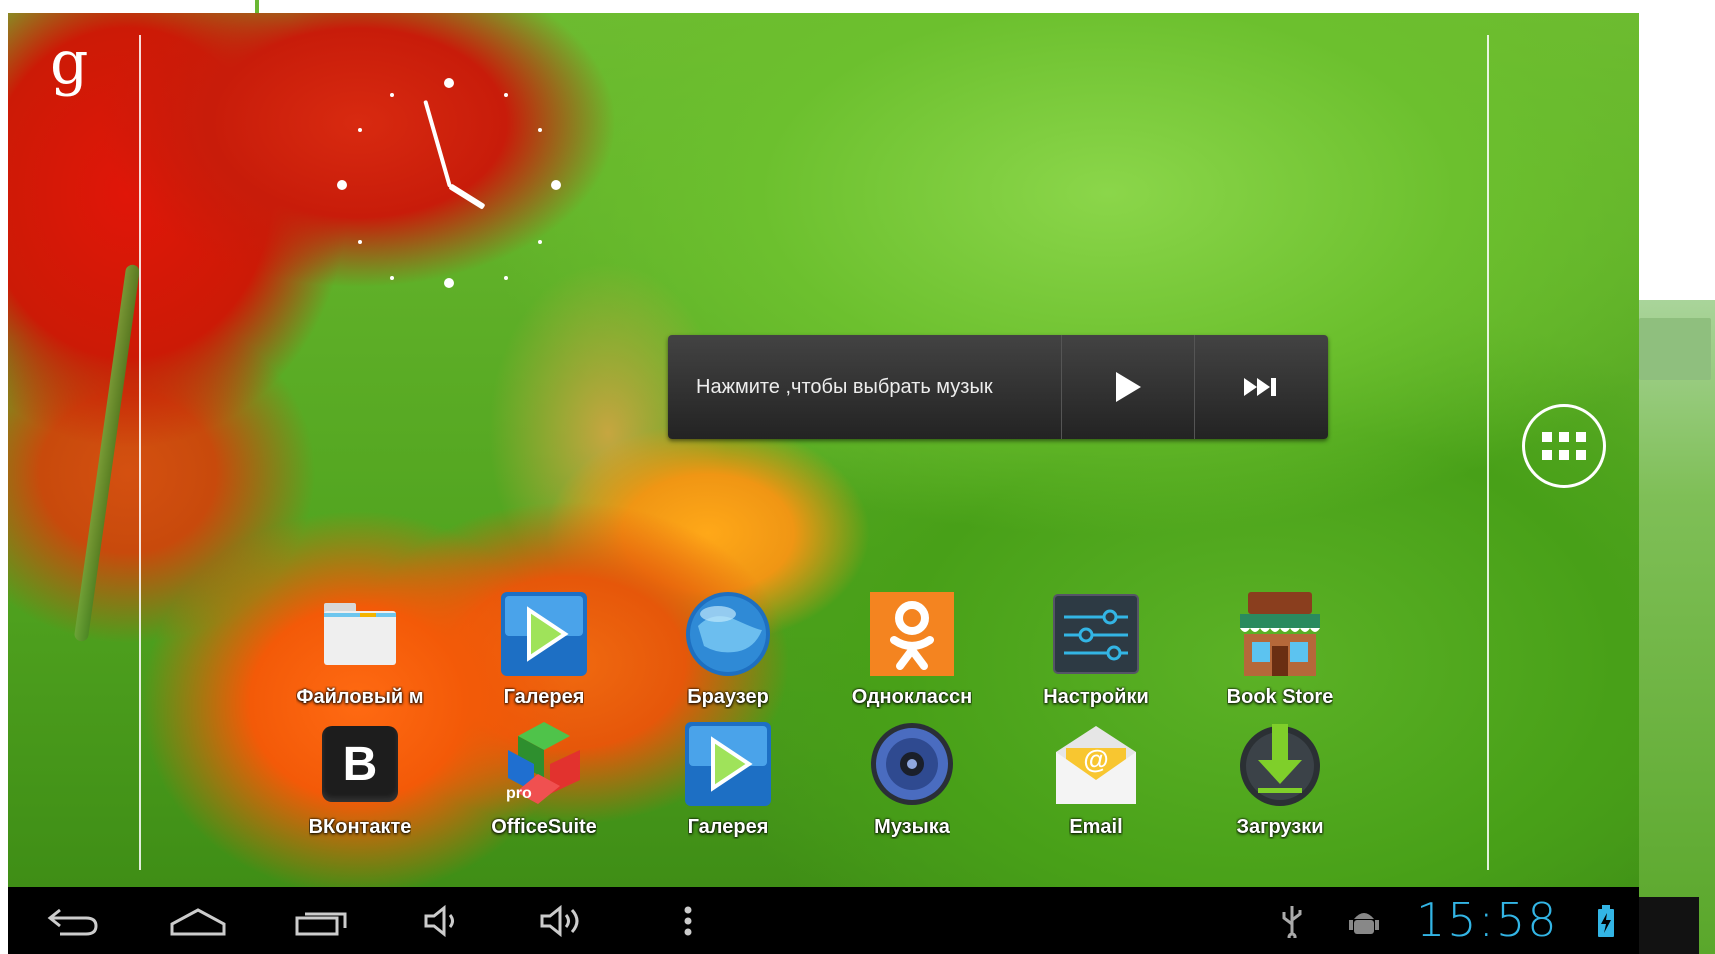  I want to click on app-odnoklassniki: Одноклассн, so click(912, 652).